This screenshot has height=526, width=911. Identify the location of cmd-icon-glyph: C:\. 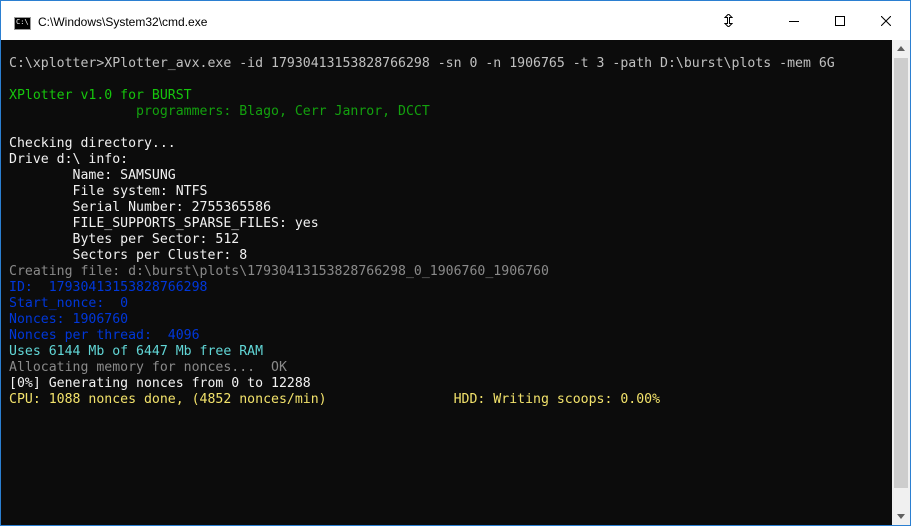
(22, 22).